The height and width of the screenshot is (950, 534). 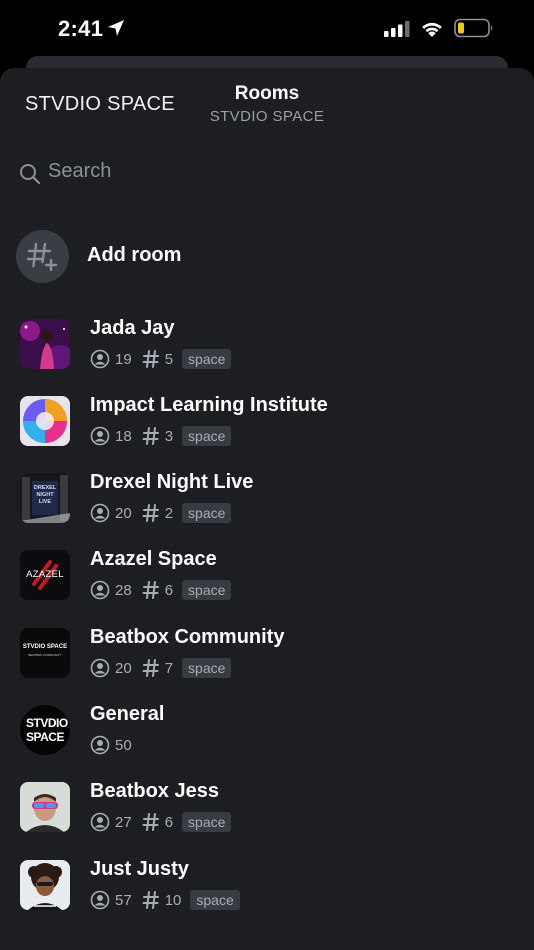 I want to click on channel-count: 7, so click(x=169, y=668).